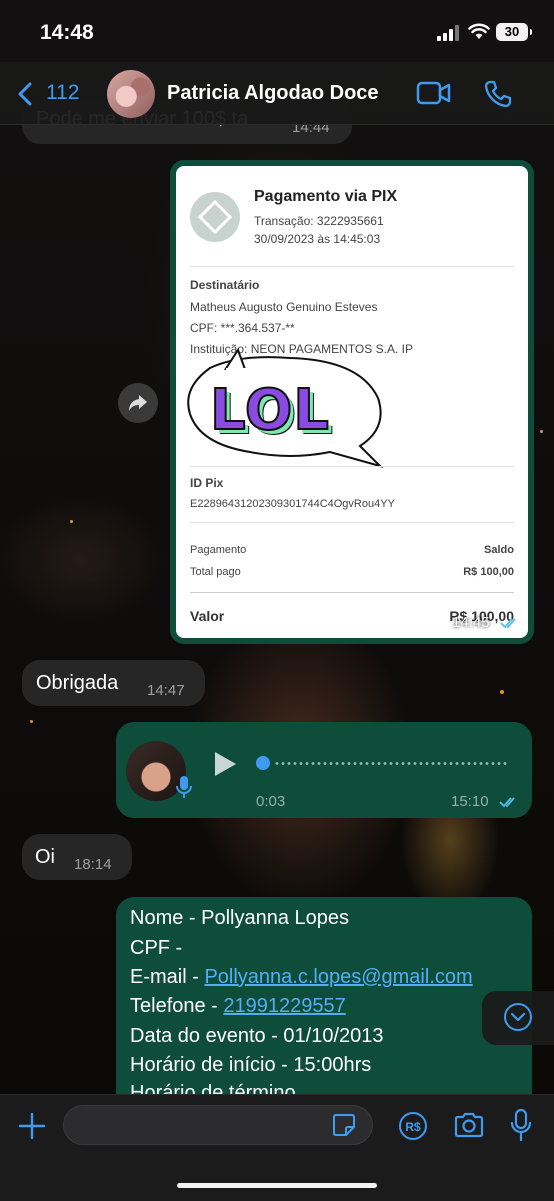  I want to click on microphone-icon, so click(521, 1125).